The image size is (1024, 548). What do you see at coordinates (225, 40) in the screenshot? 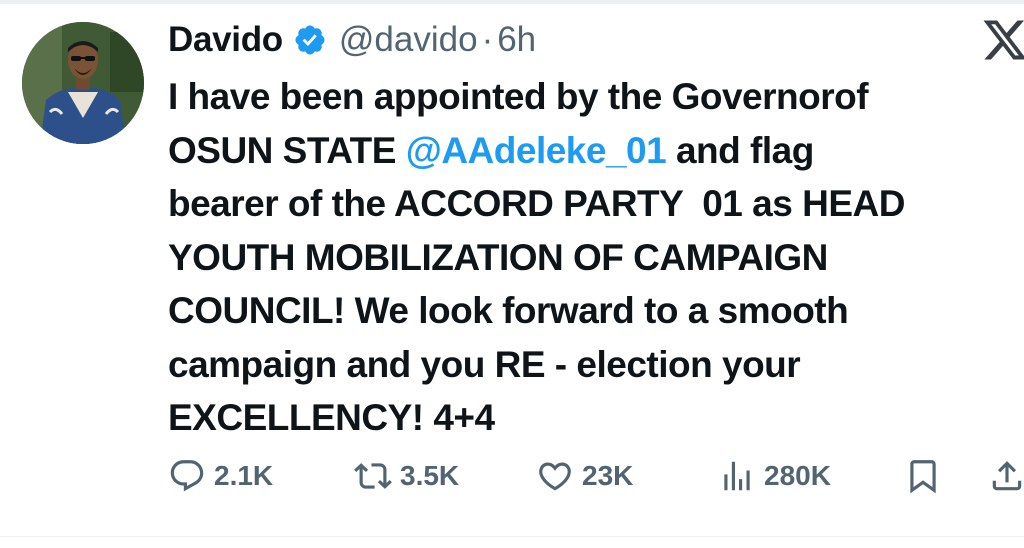
I see `author-display-name: Davido` at bounding box center [225, 40].